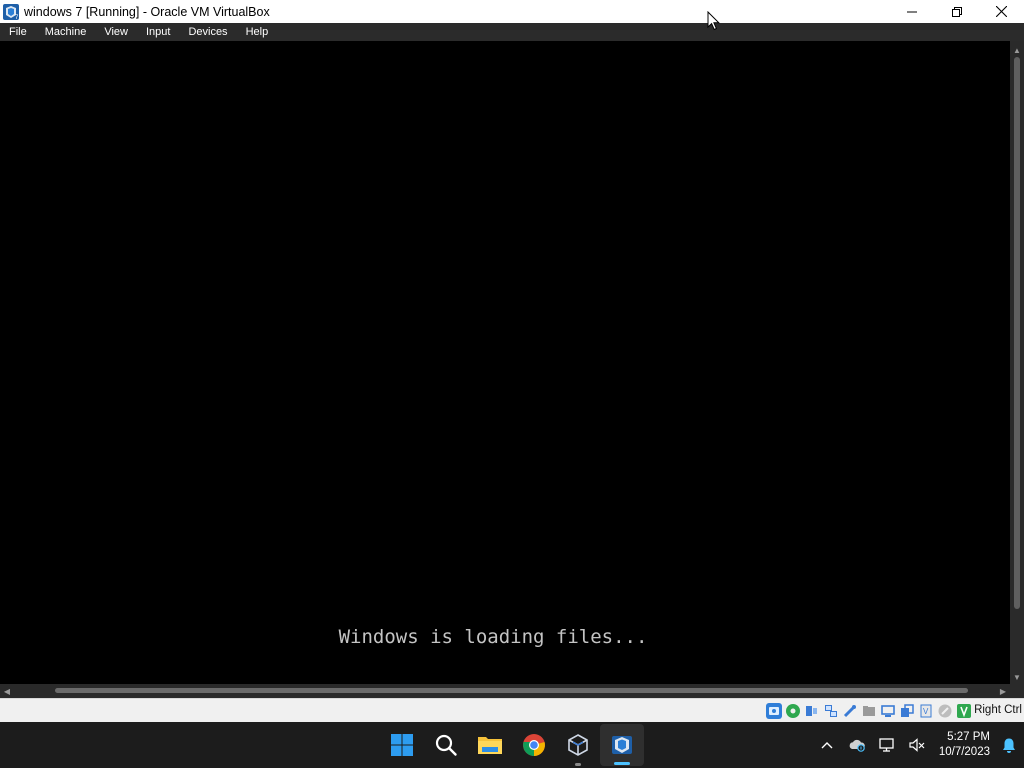 The image size is (1024, 768). I want to click on virtualbox-icon, so click(578, 745).